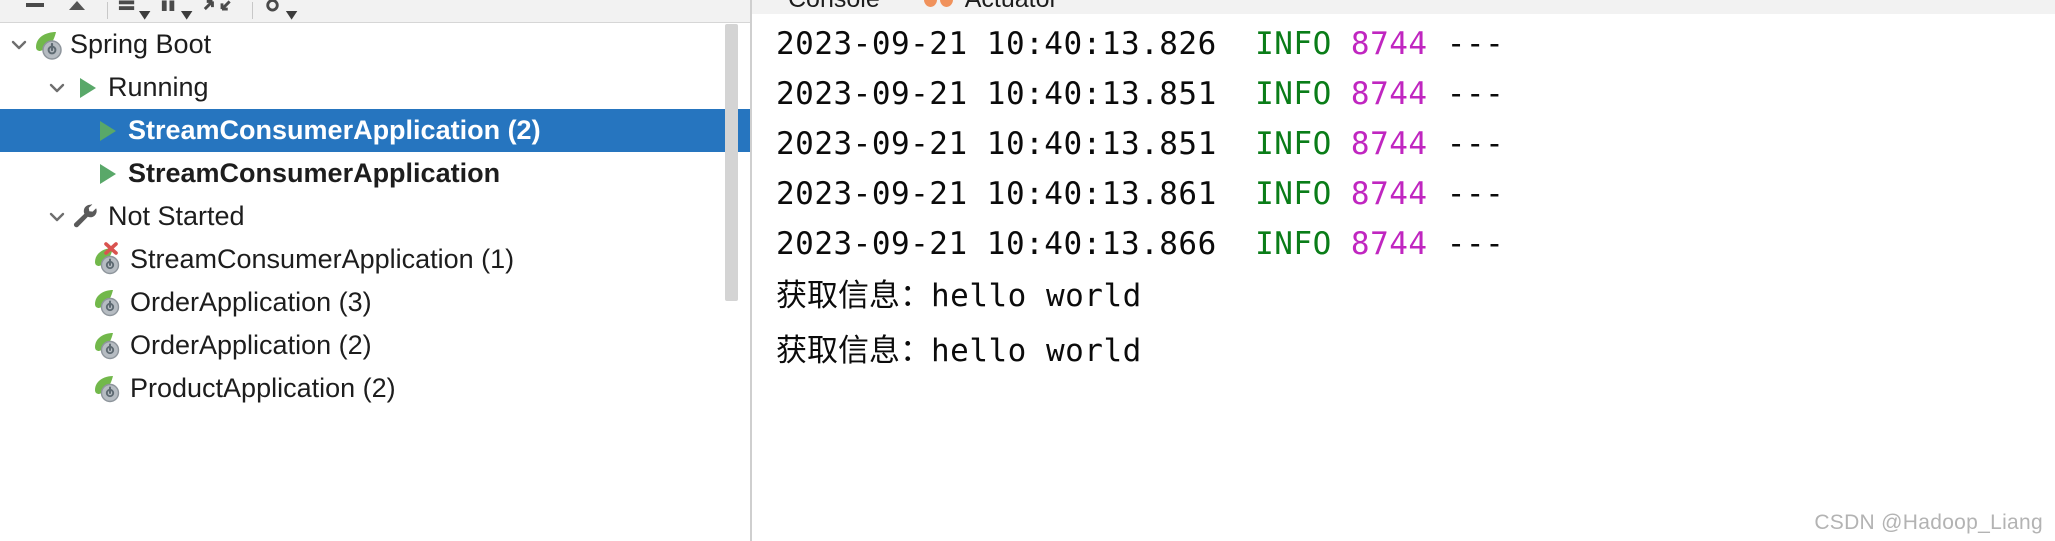  I want to click on run-dropdown-icon, so click(138, 11).